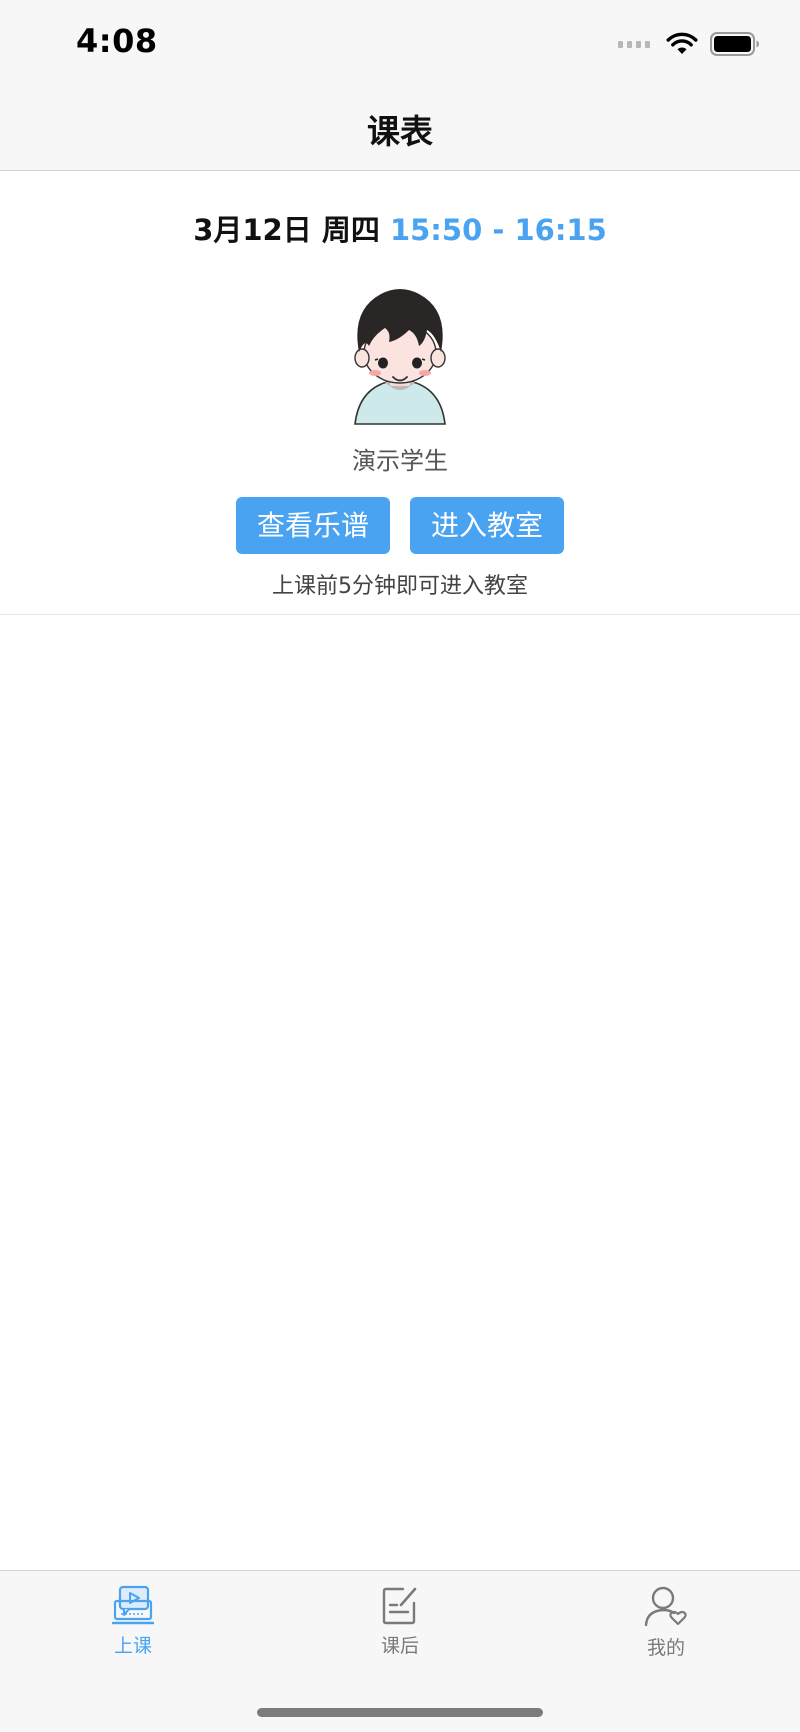 Image resolution: width=800 pixels, height=1732 pixels. What do you see at coordinates (682, 43) in the screenshot?
I see `wifi-icon` at bounding box center [682, 43].